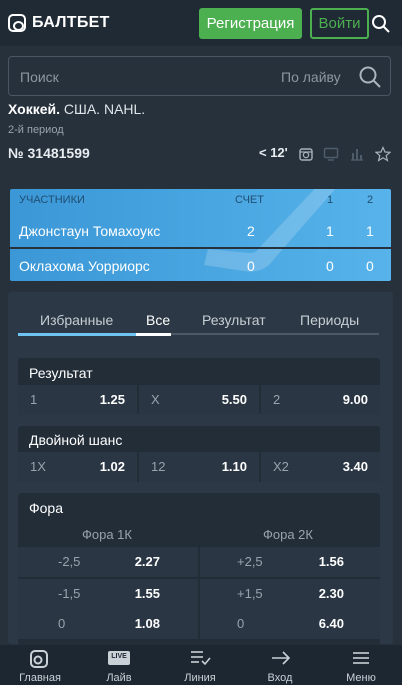 The image size is (402, 685). Describe the element at coordinates (38, 466) in the screenshot. I see `odds-label: 1X` at that location.